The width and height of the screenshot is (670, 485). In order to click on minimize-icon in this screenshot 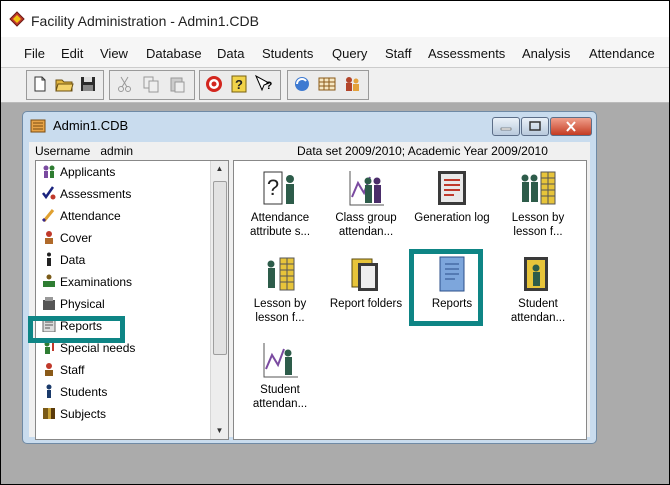, I will do `click(506, 129)`.